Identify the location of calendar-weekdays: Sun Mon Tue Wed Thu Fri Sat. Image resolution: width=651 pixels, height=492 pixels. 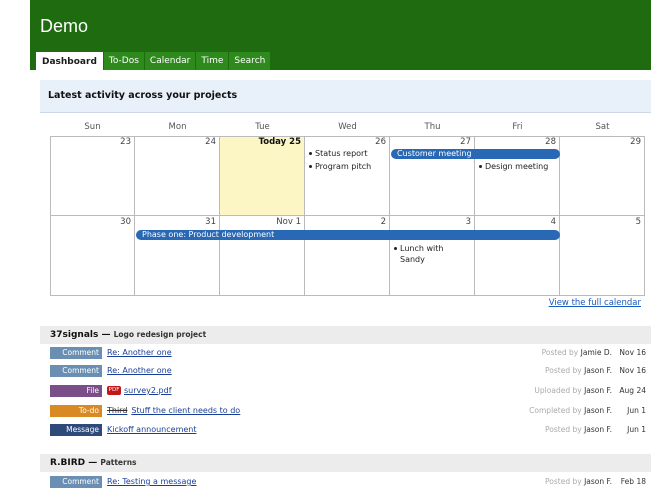
(347, 129).